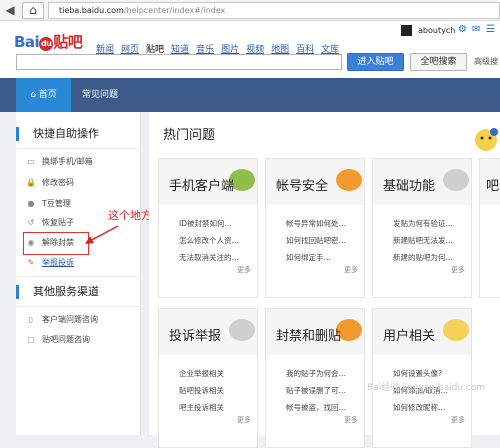  I want to click on card-links: 企业举报相关 贴吧投诉相关 吧主投诉相关, so click(217, 390).